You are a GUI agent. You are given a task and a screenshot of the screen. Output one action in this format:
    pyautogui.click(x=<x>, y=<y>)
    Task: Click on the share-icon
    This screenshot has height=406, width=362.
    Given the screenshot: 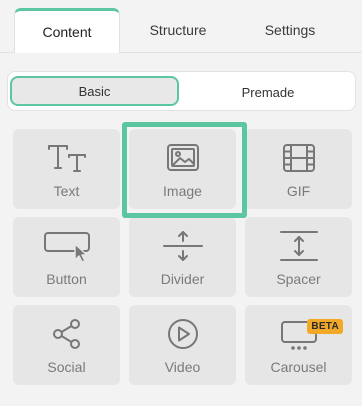 What is the action you would take?
    pyautogui.click(x=66, y=334)
    